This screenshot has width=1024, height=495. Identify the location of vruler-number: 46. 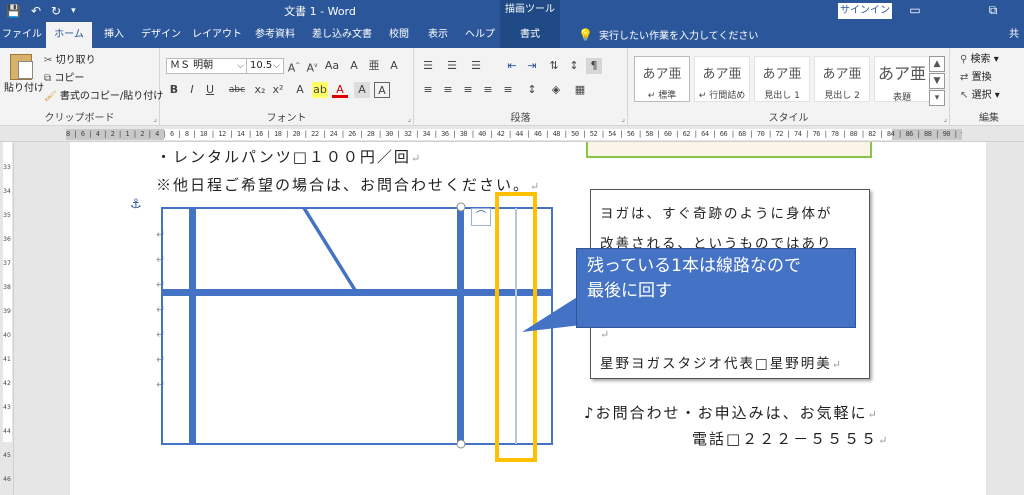
(7, 479).